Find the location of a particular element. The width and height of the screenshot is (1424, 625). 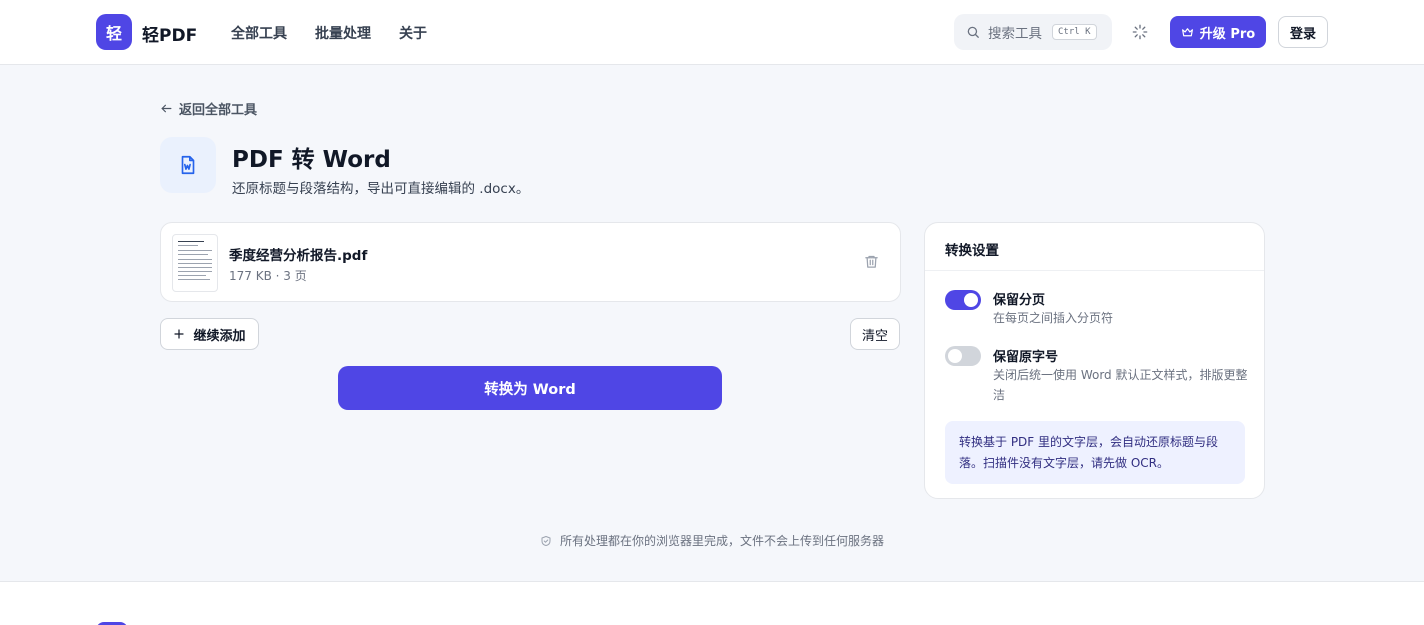

back-label: 返回全部工具 is located at coordinates (218, 110).